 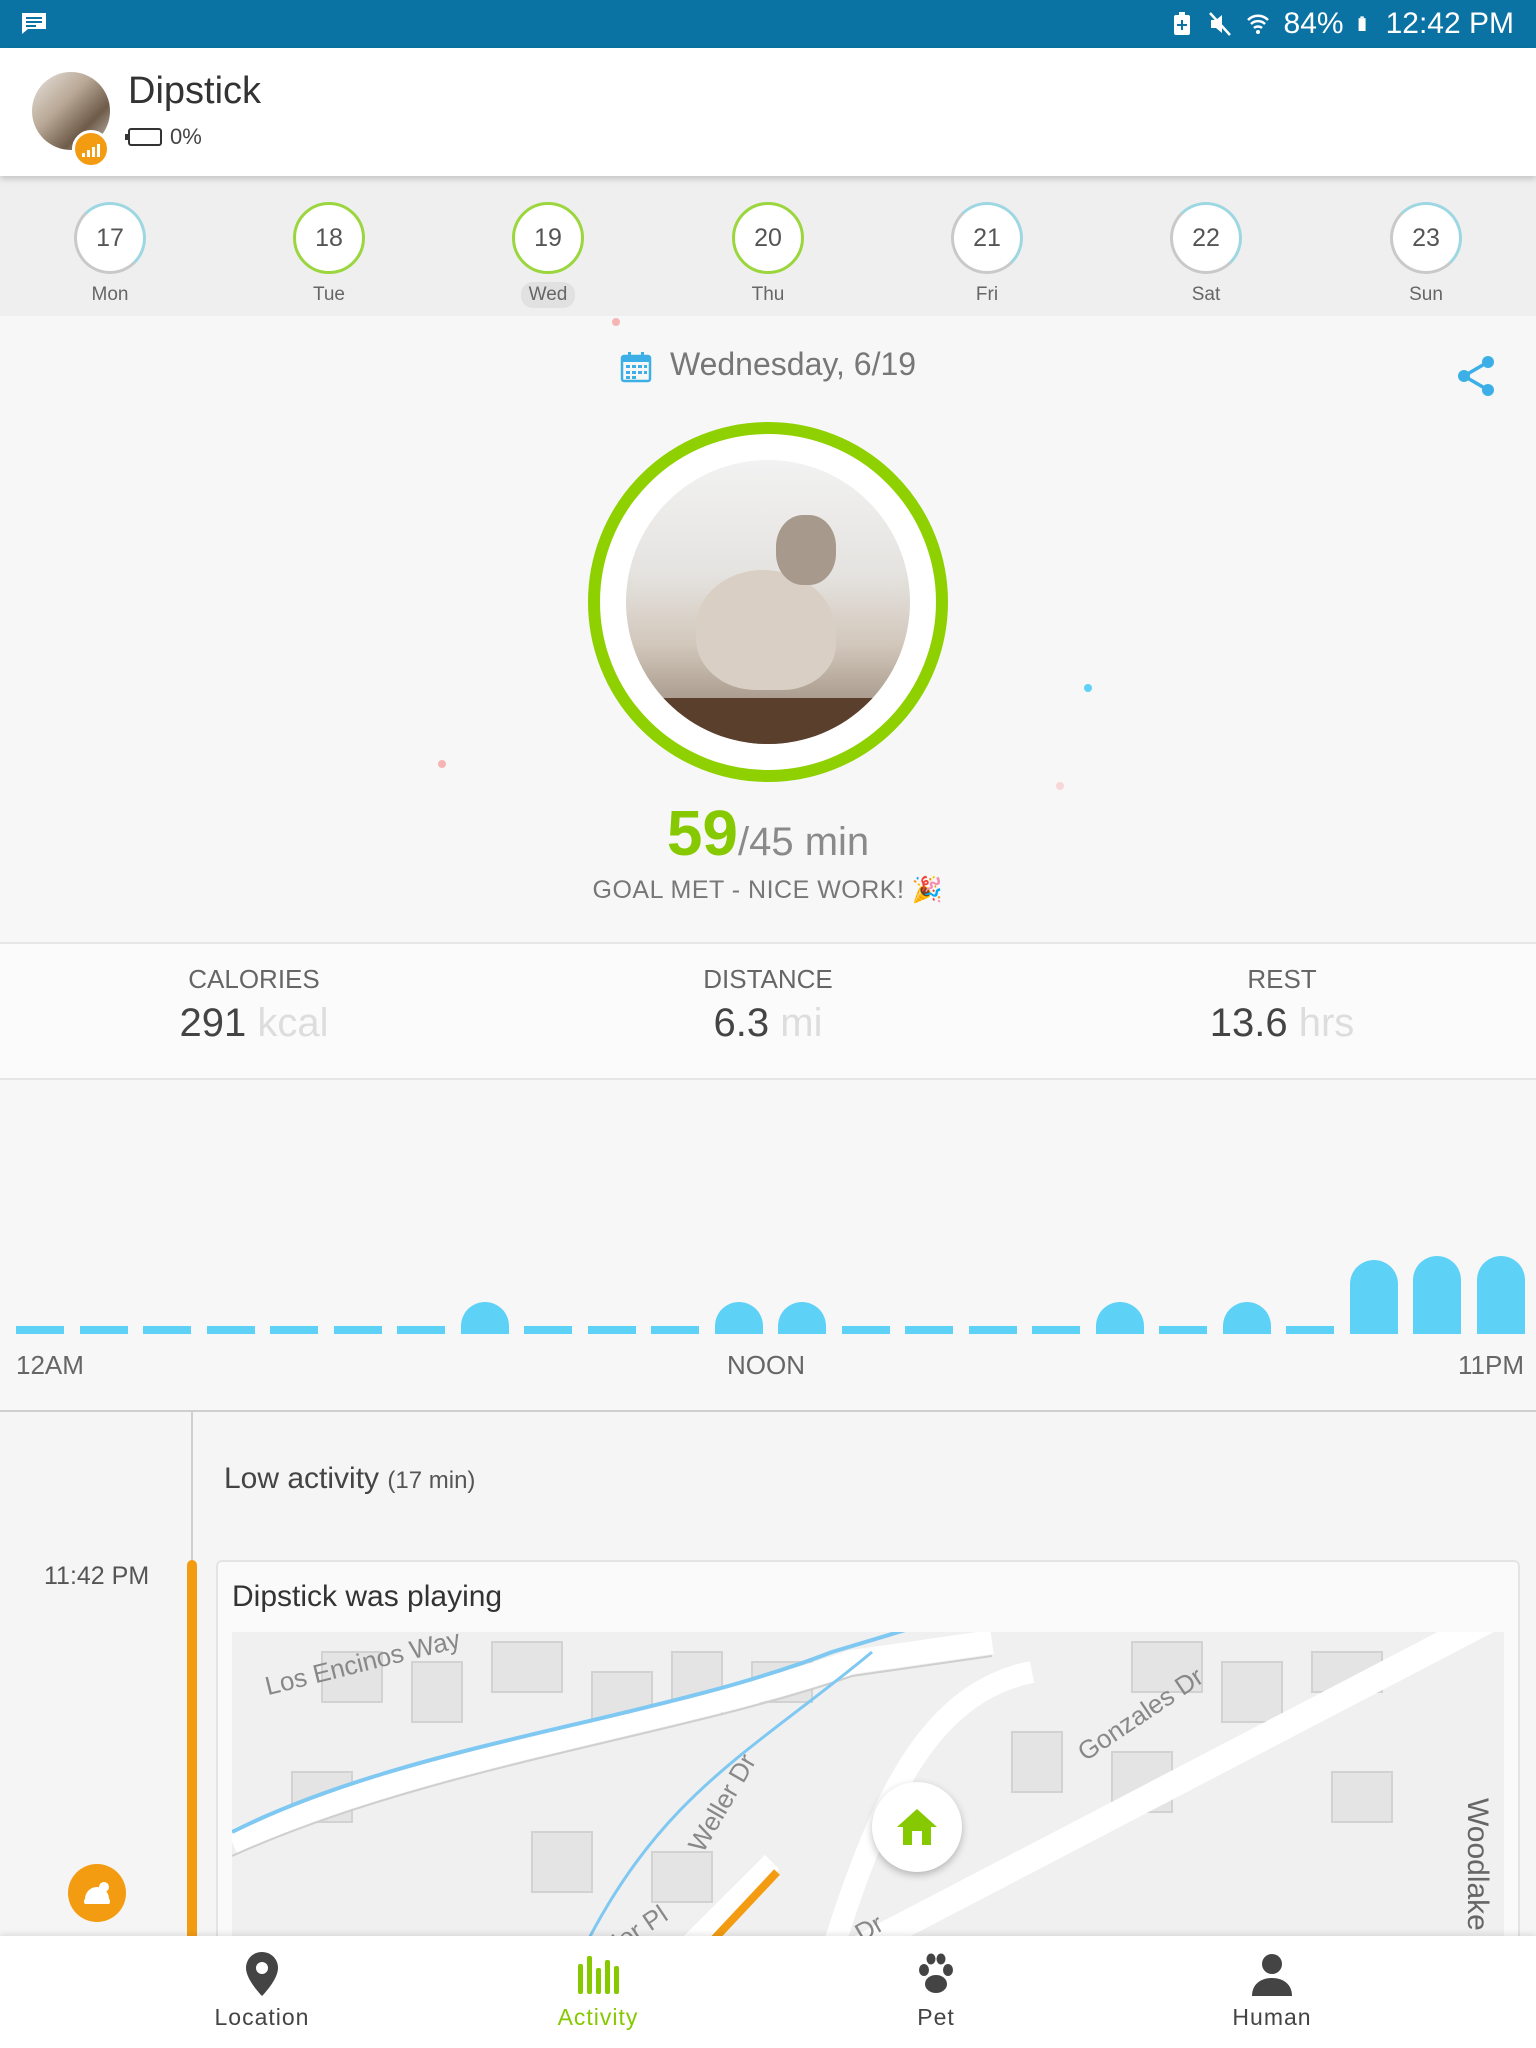 I want to click on activity-goal-ring, so click(x=768, y=602).